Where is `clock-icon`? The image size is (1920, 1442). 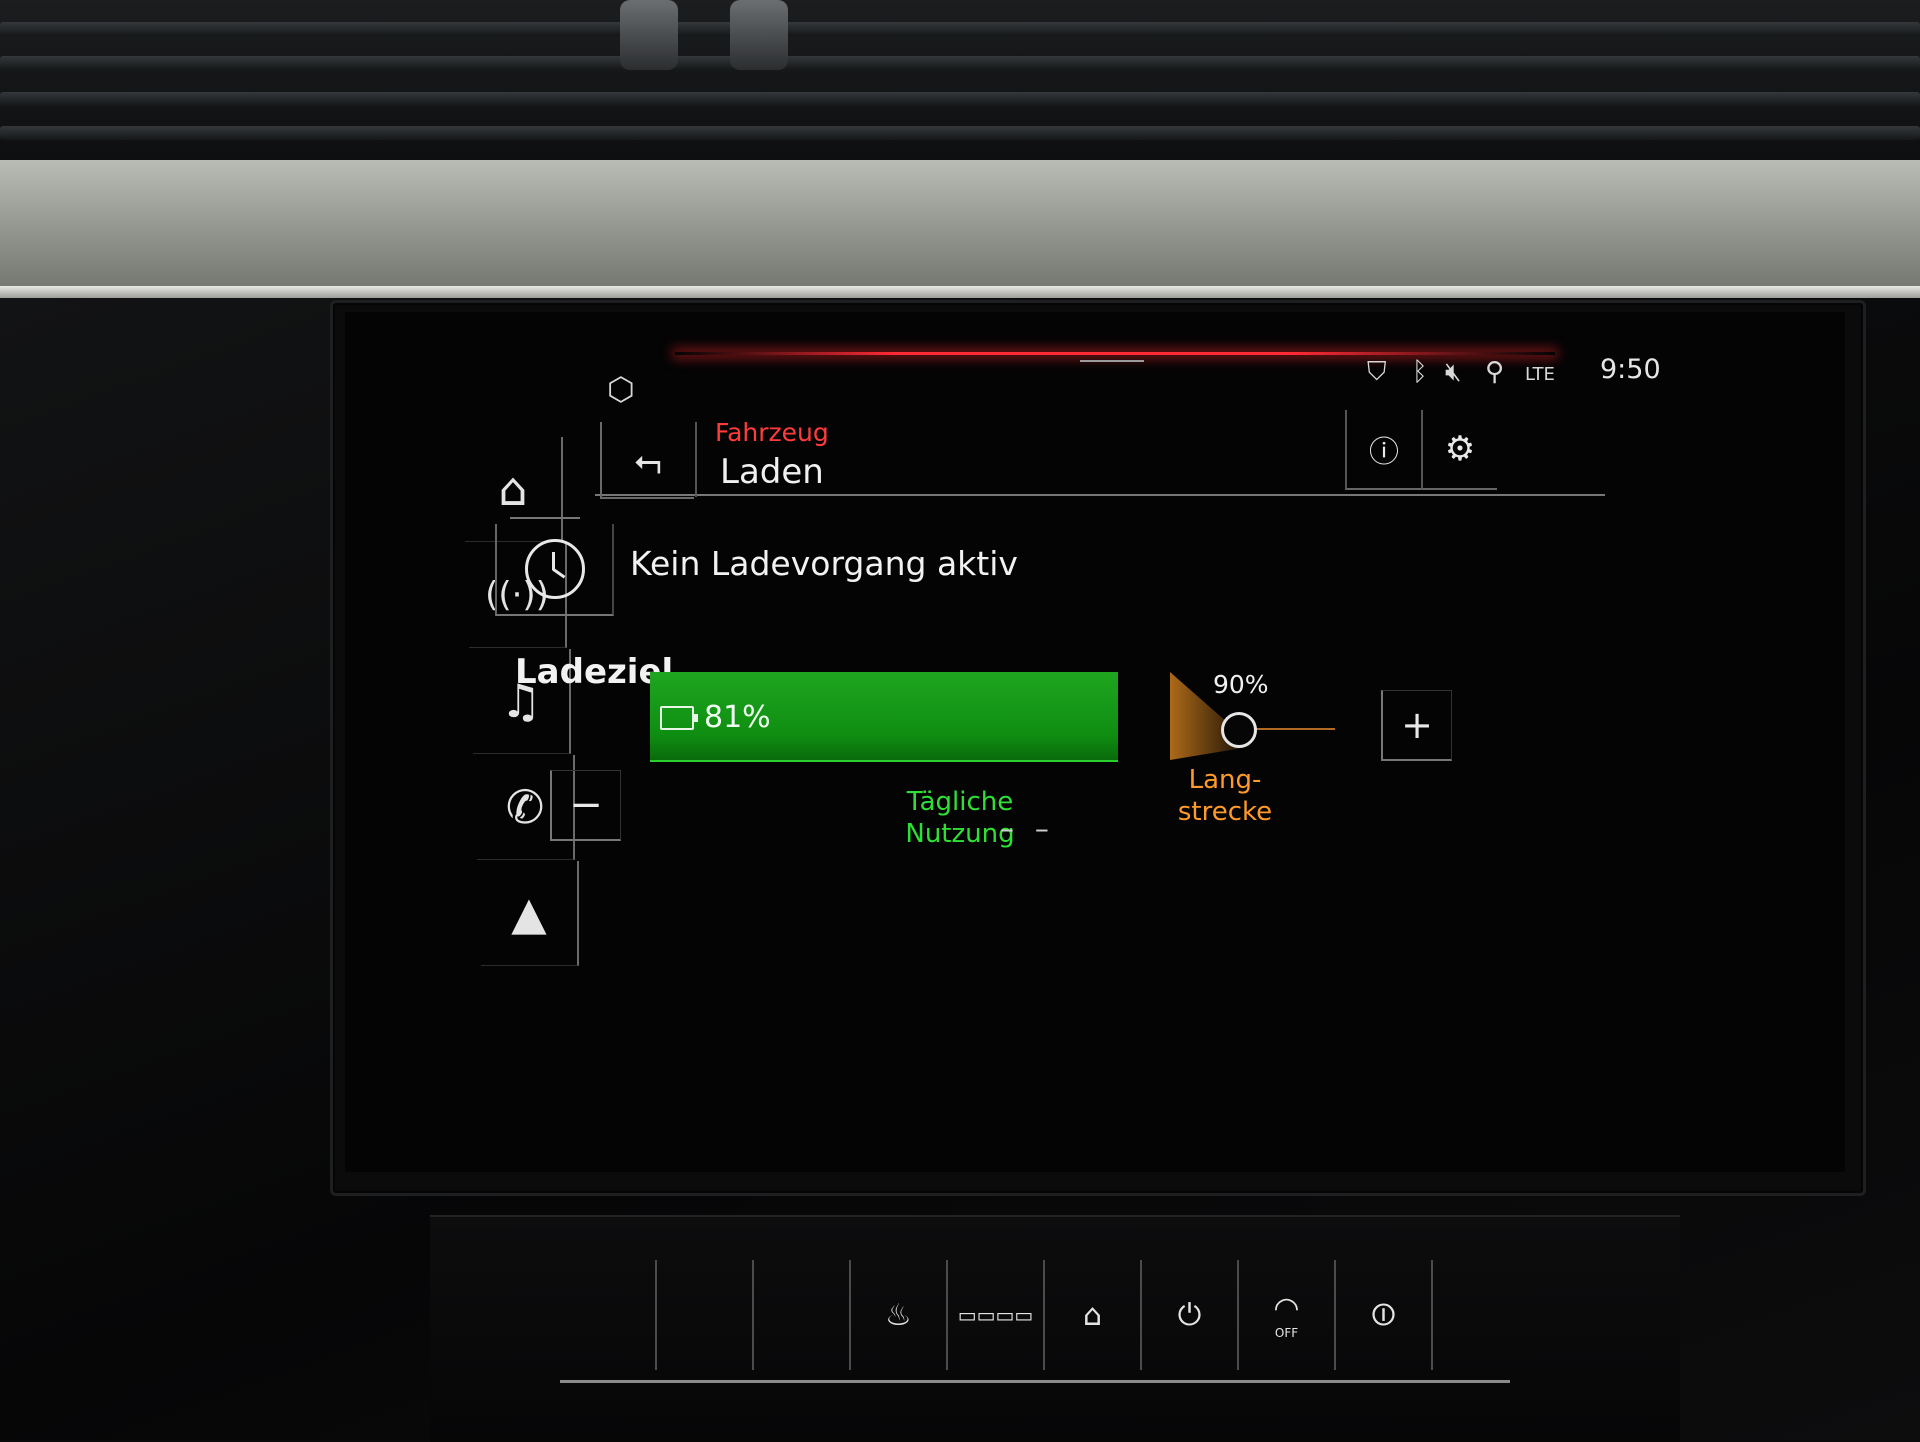 clock-icon is located at coordinates (554, 569).